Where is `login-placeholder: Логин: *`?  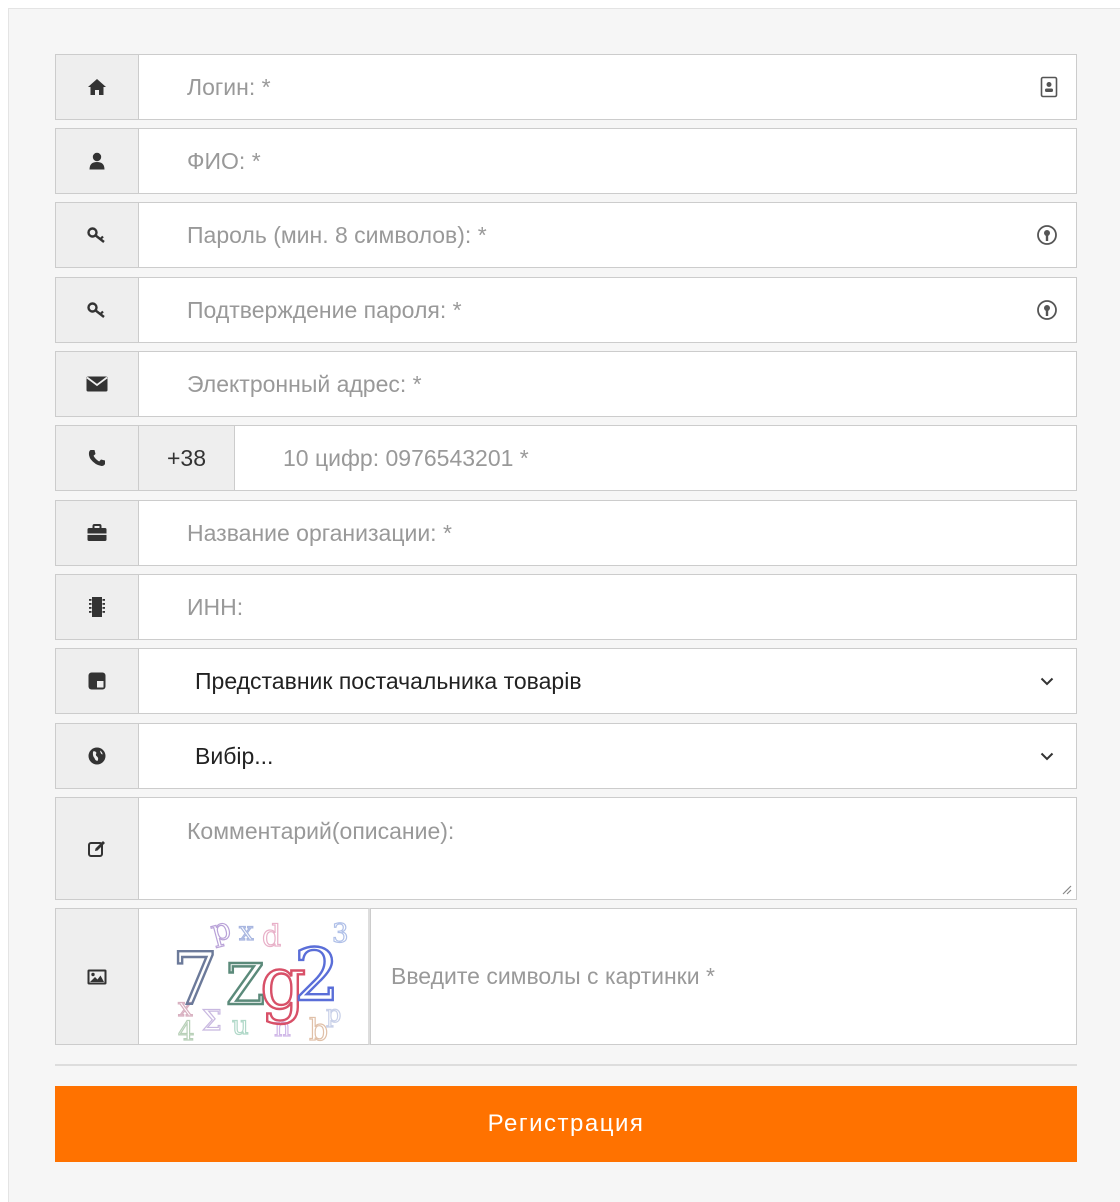
login-placeholder: Логин: * is located at coordinates (229, 86).